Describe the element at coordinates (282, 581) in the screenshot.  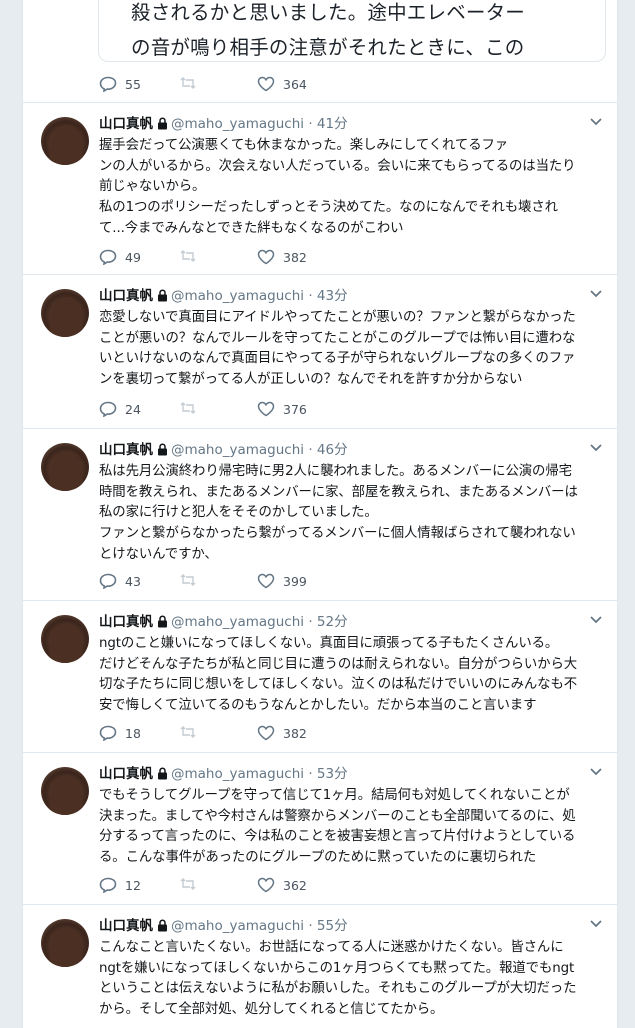
I see `like-button: 399` at that location.